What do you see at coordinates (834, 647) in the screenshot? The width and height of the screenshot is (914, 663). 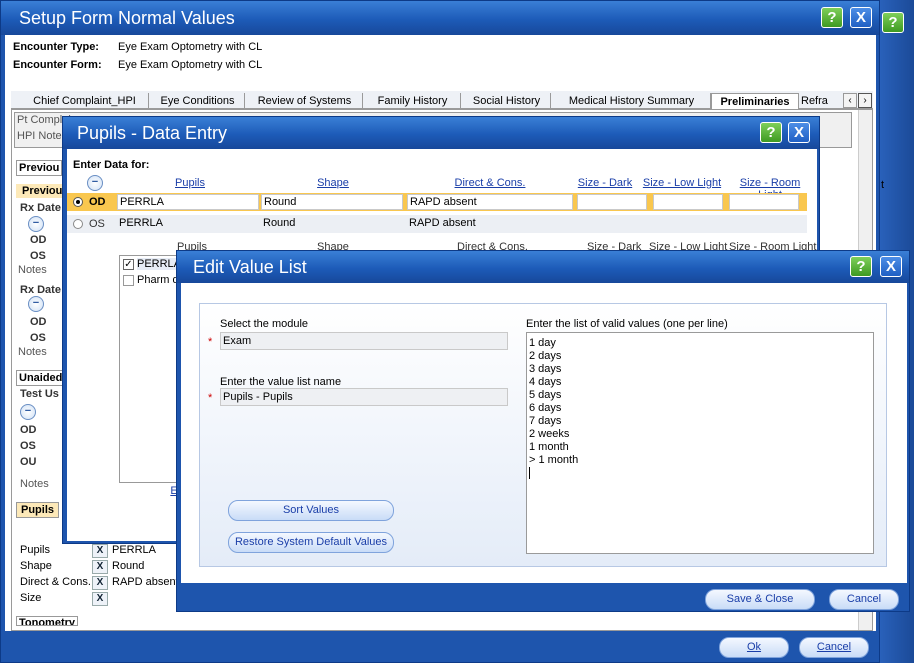 I see `setup-cancel-button: Cancel` at bounding box center [834, 647].